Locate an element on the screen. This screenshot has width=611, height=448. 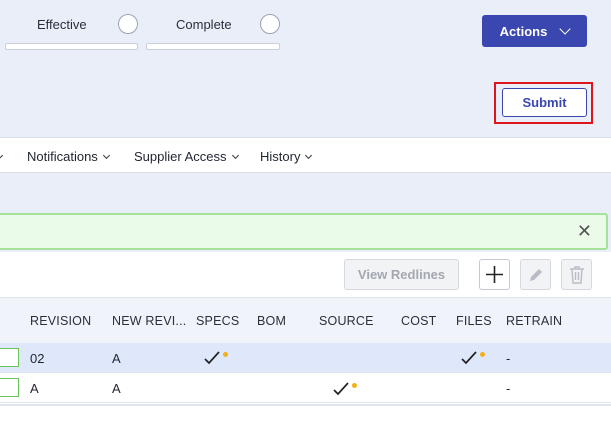
success-alert: ✕ is located at coordinates (304, 231).